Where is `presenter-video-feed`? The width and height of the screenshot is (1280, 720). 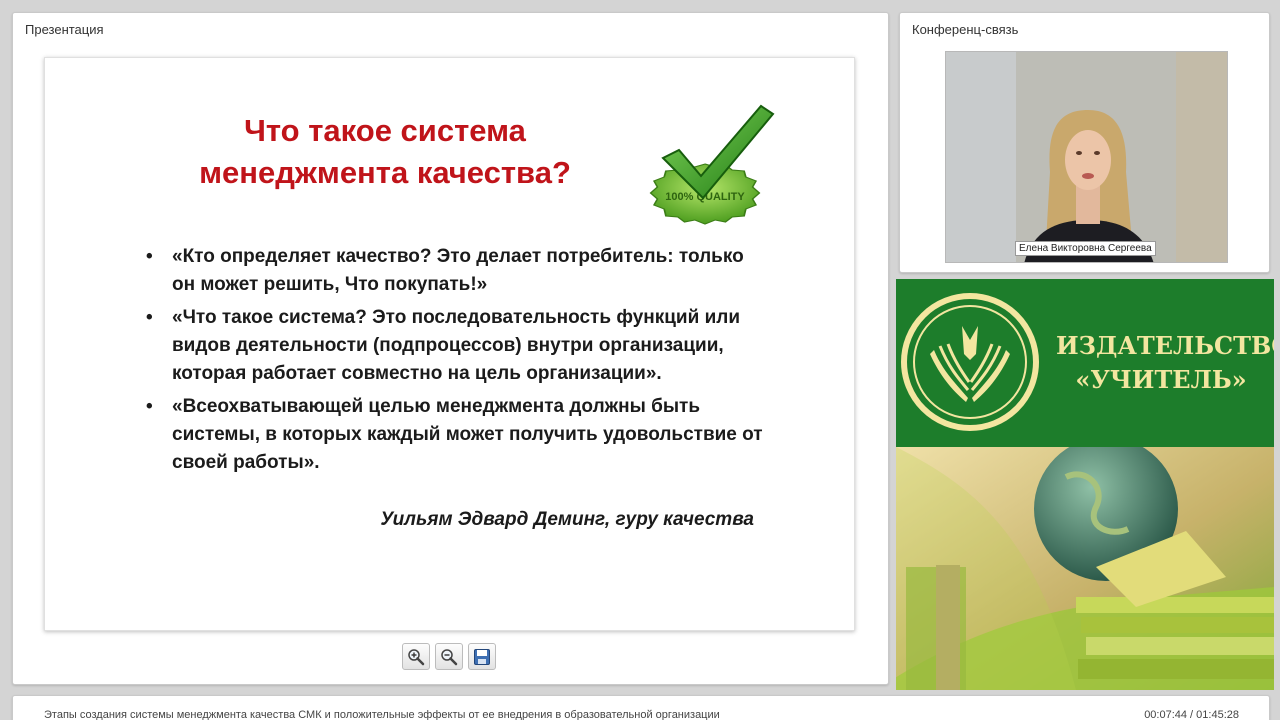 presenter-video-feed is located at coordinates (1086, 157).